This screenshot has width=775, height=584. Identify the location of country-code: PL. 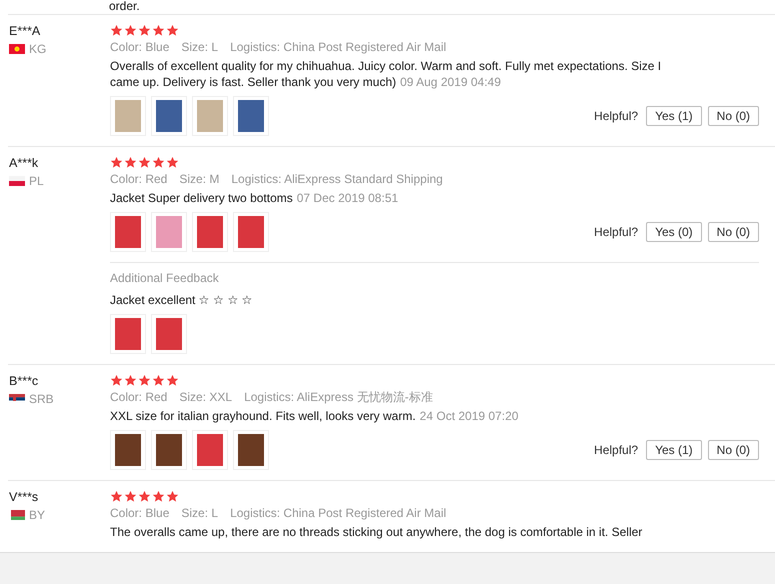
(36, 181).